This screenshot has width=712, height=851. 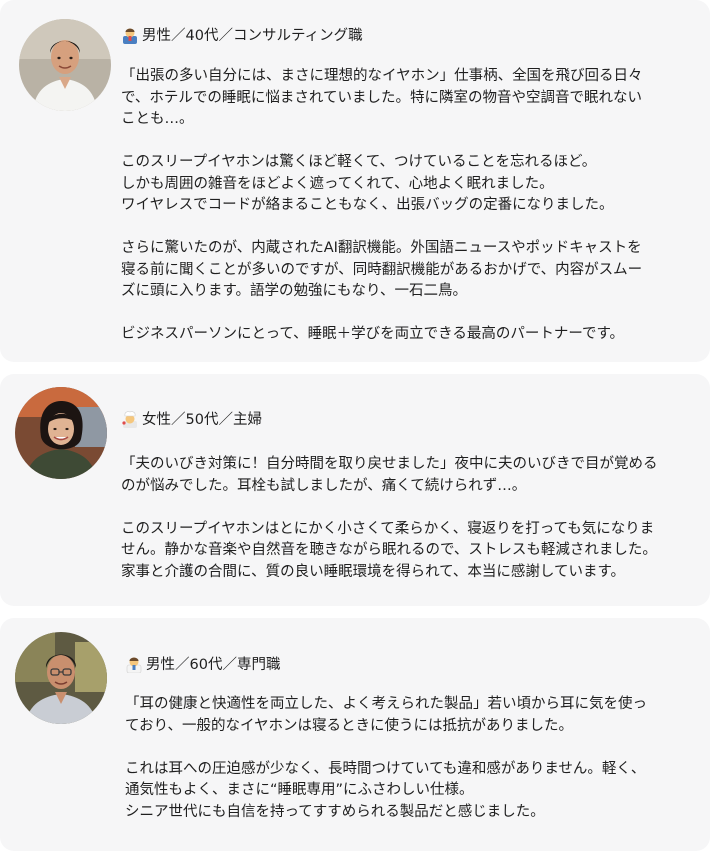 What do you see at coordinates (134, 664) in the screenshot?
I see `man-professional-emoji` at bounding box center [134, 664].